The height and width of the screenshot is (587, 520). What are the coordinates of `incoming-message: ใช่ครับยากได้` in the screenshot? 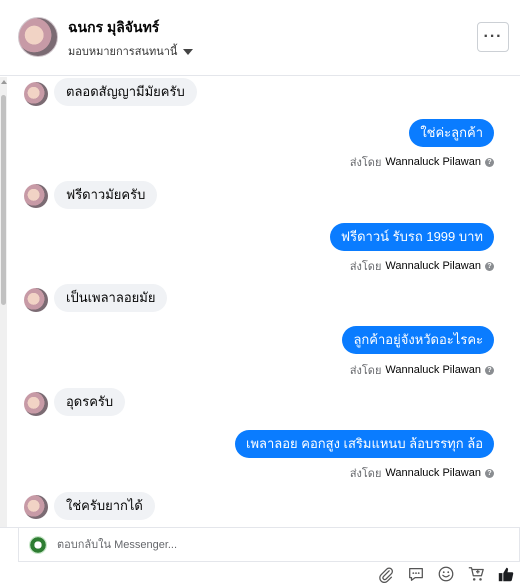 It's located at (104, 506).